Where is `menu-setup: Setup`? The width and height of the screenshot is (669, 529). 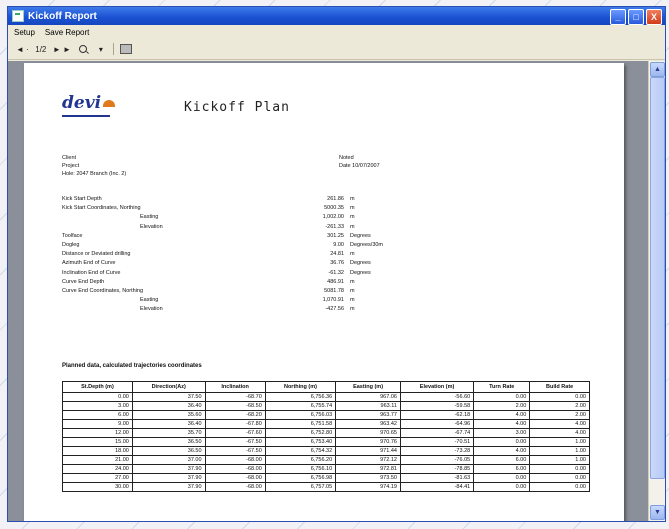
menu-setup: Setup is located at coordinates (24, 32).